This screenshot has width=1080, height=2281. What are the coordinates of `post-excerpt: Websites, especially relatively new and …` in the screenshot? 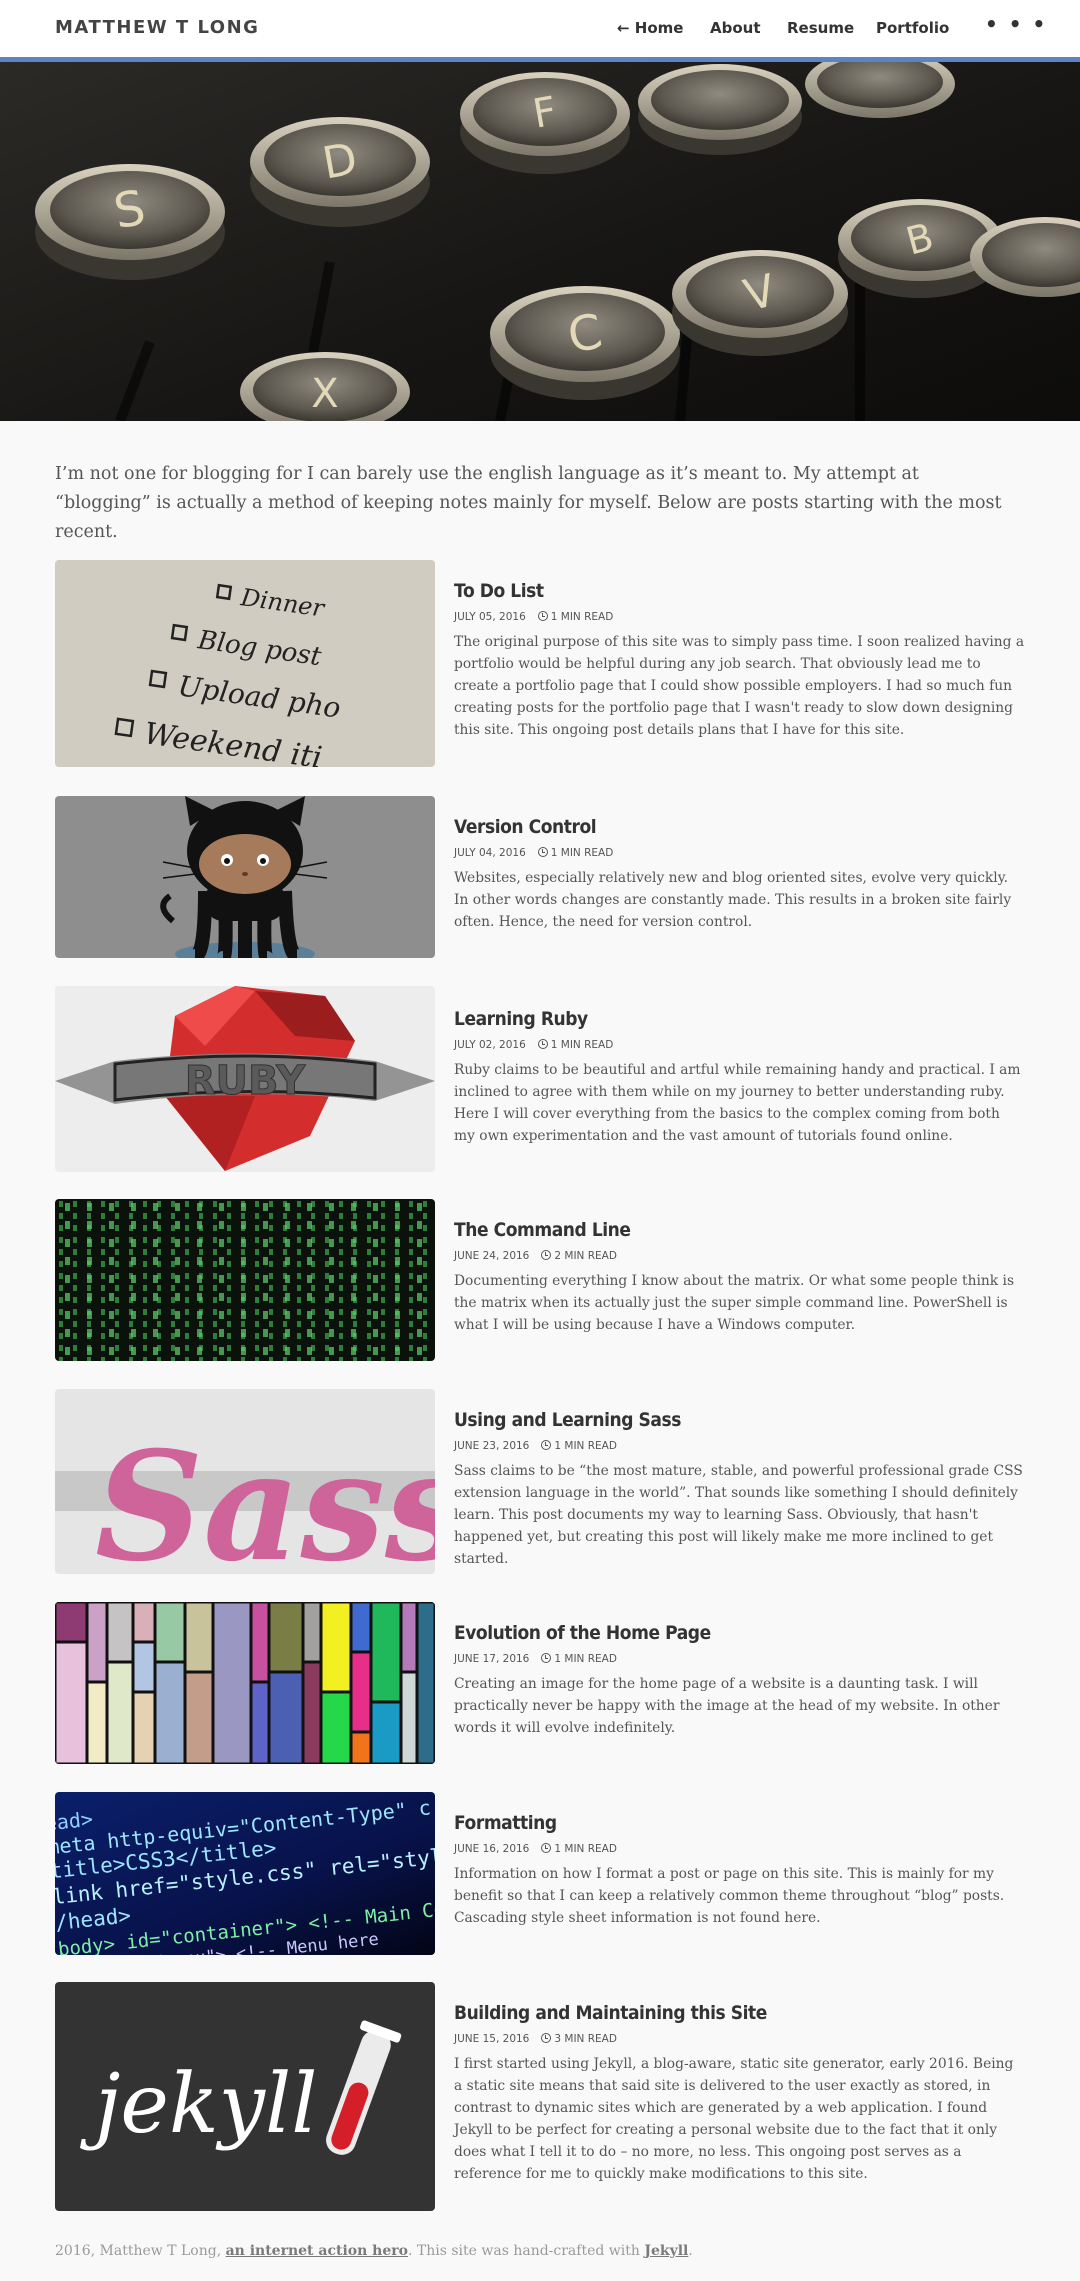 It's located at (733, 900).